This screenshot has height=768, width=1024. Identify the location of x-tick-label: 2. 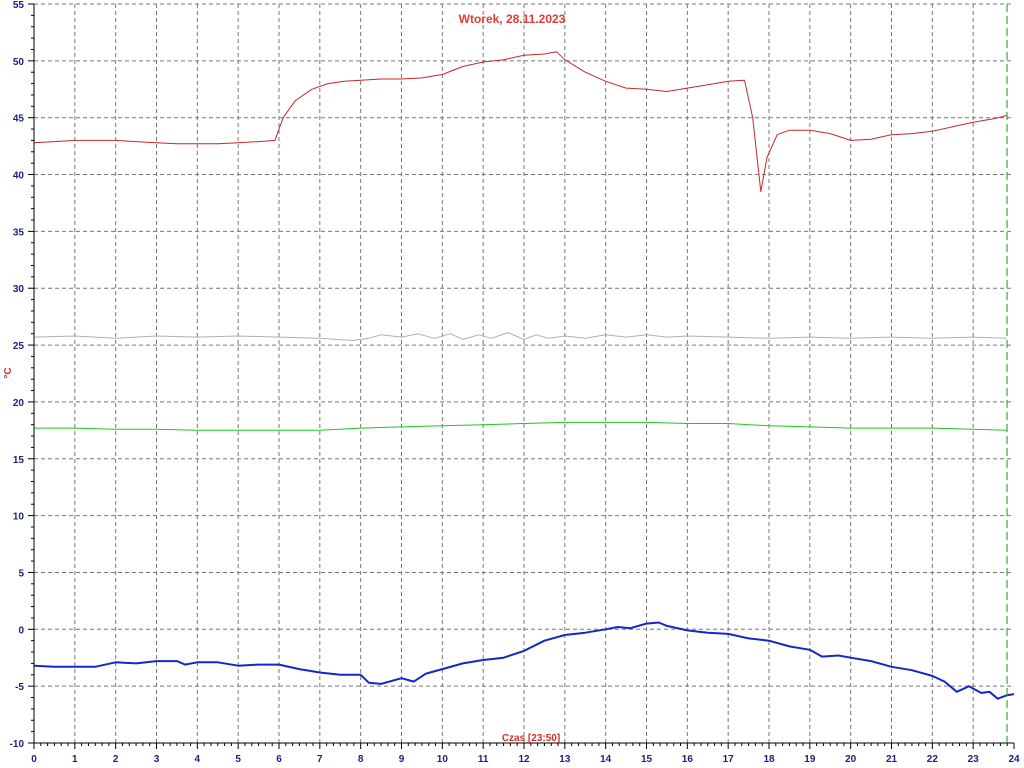
(116, 759).